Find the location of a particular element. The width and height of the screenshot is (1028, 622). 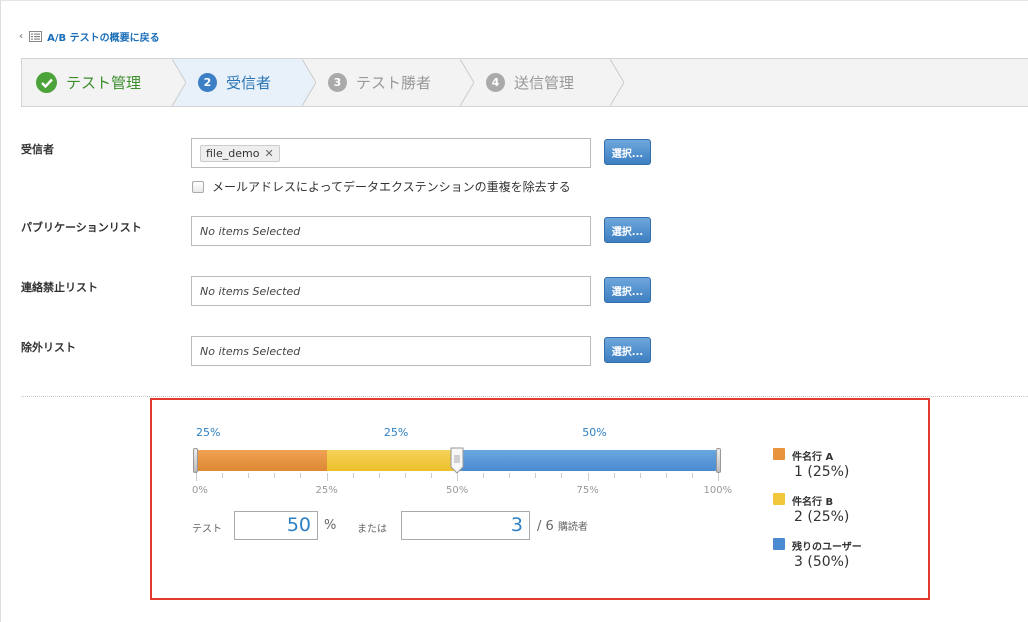

step-recipients: 2 受信者 is located at coordinates (244, 82).